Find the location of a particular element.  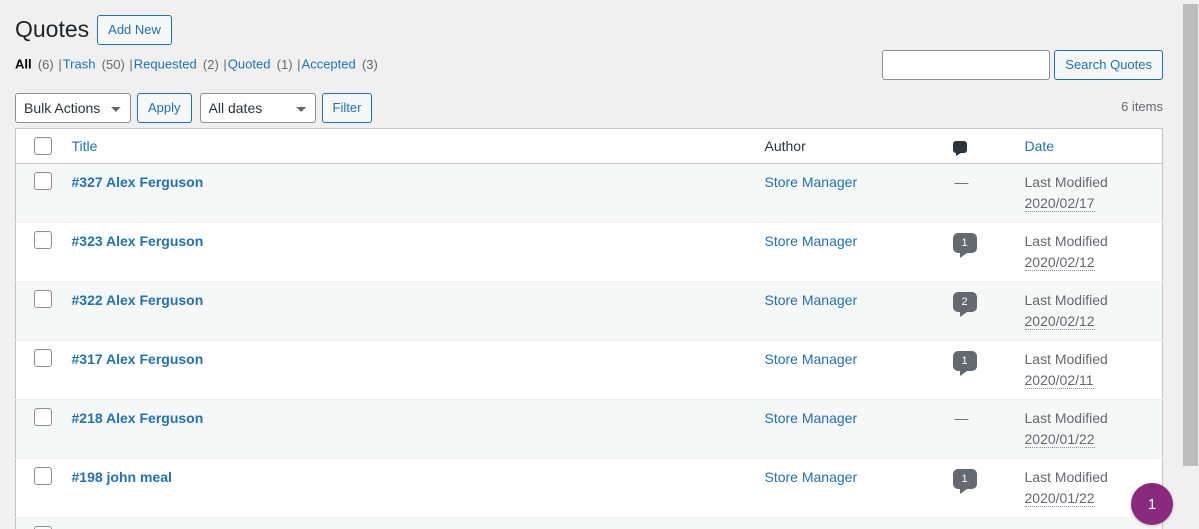

status-link-count: (2) is located at coordinates (209, 64).